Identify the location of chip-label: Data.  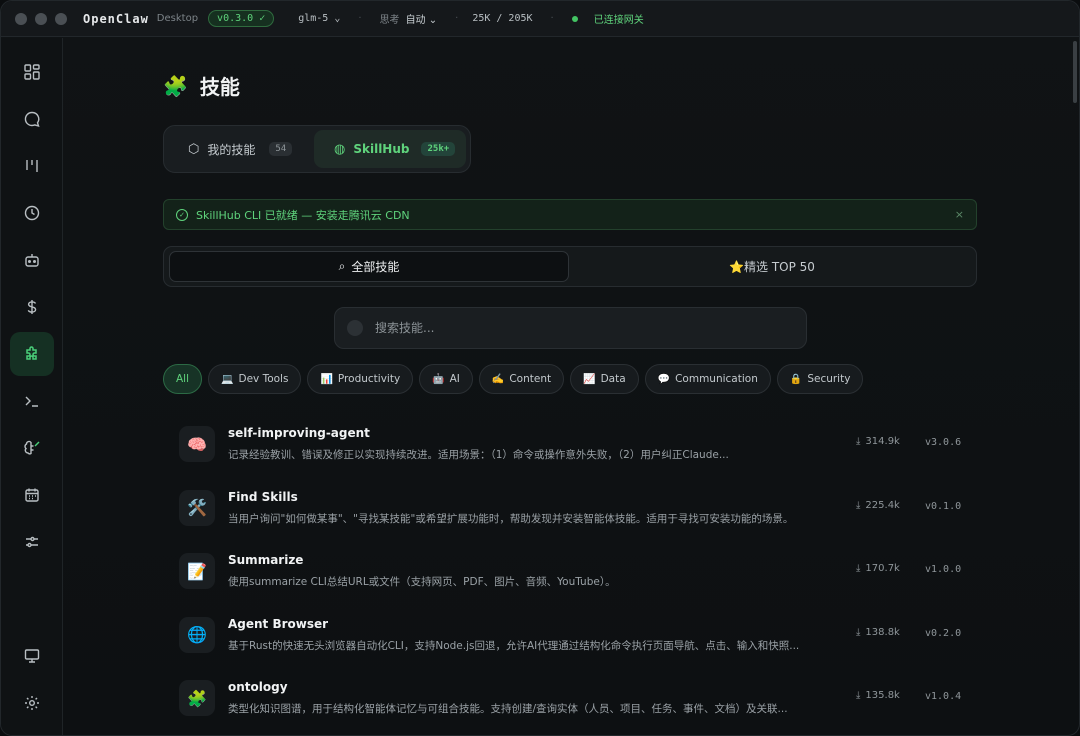
(613, 379).